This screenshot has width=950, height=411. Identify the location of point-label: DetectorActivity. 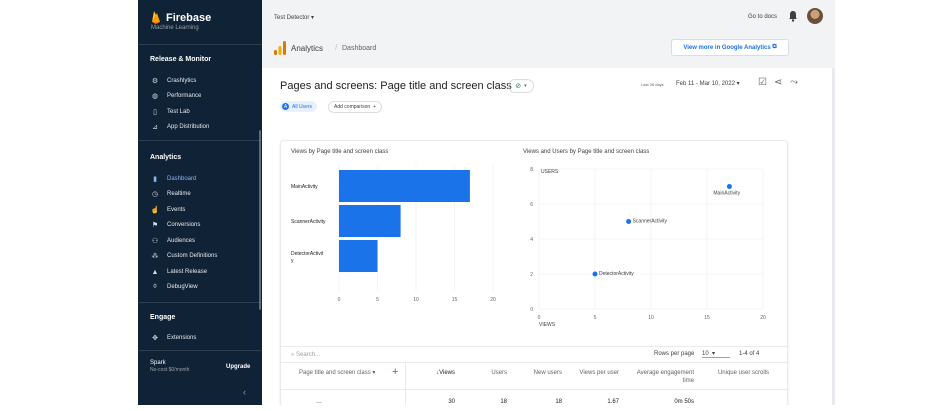
(616, 274).